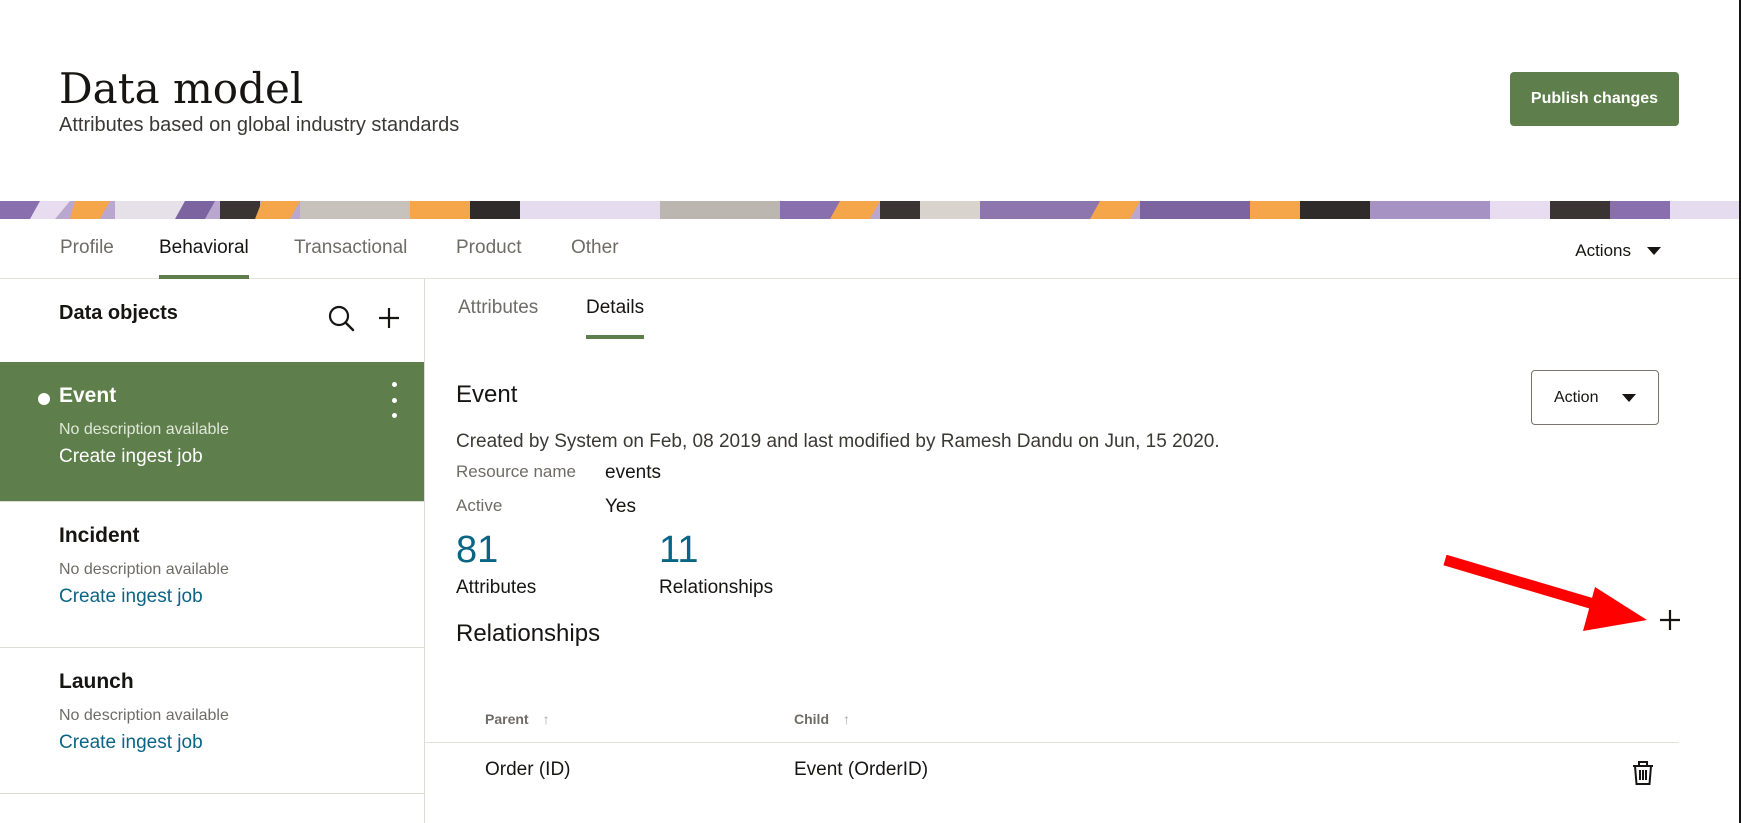 This screenshot has width=1741, height=823. I want to click on plus-icon, so click(389, 318).